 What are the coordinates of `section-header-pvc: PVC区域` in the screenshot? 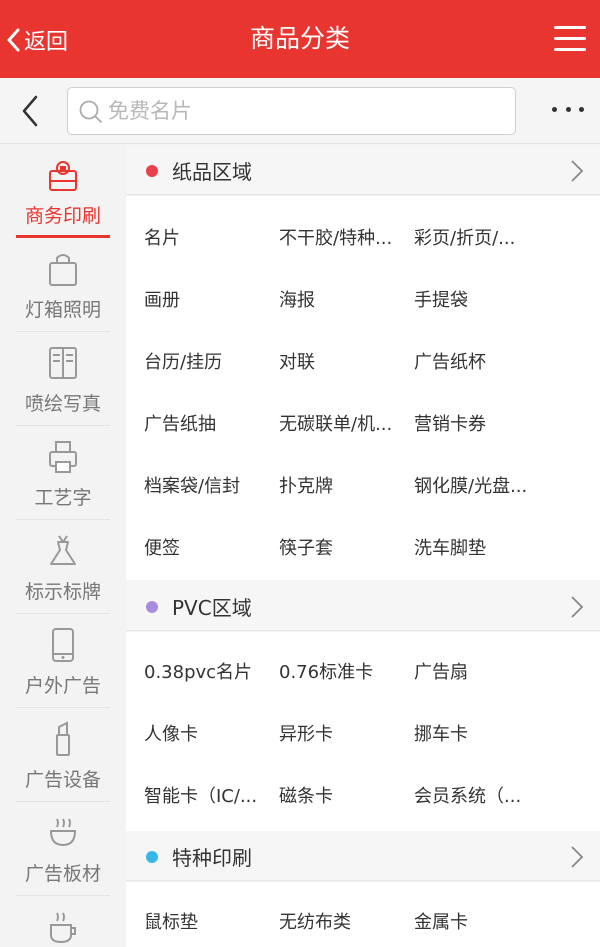 It's located at (363, 606).